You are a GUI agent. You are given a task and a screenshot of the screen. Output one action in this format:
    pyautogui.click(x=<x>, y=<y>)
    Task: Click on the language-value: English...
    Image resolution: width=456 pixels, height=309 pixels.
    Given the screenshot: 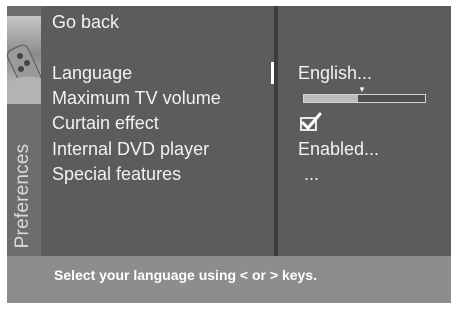 What is the action you would take?
    pyautogui.click(x=335, y=73)
    